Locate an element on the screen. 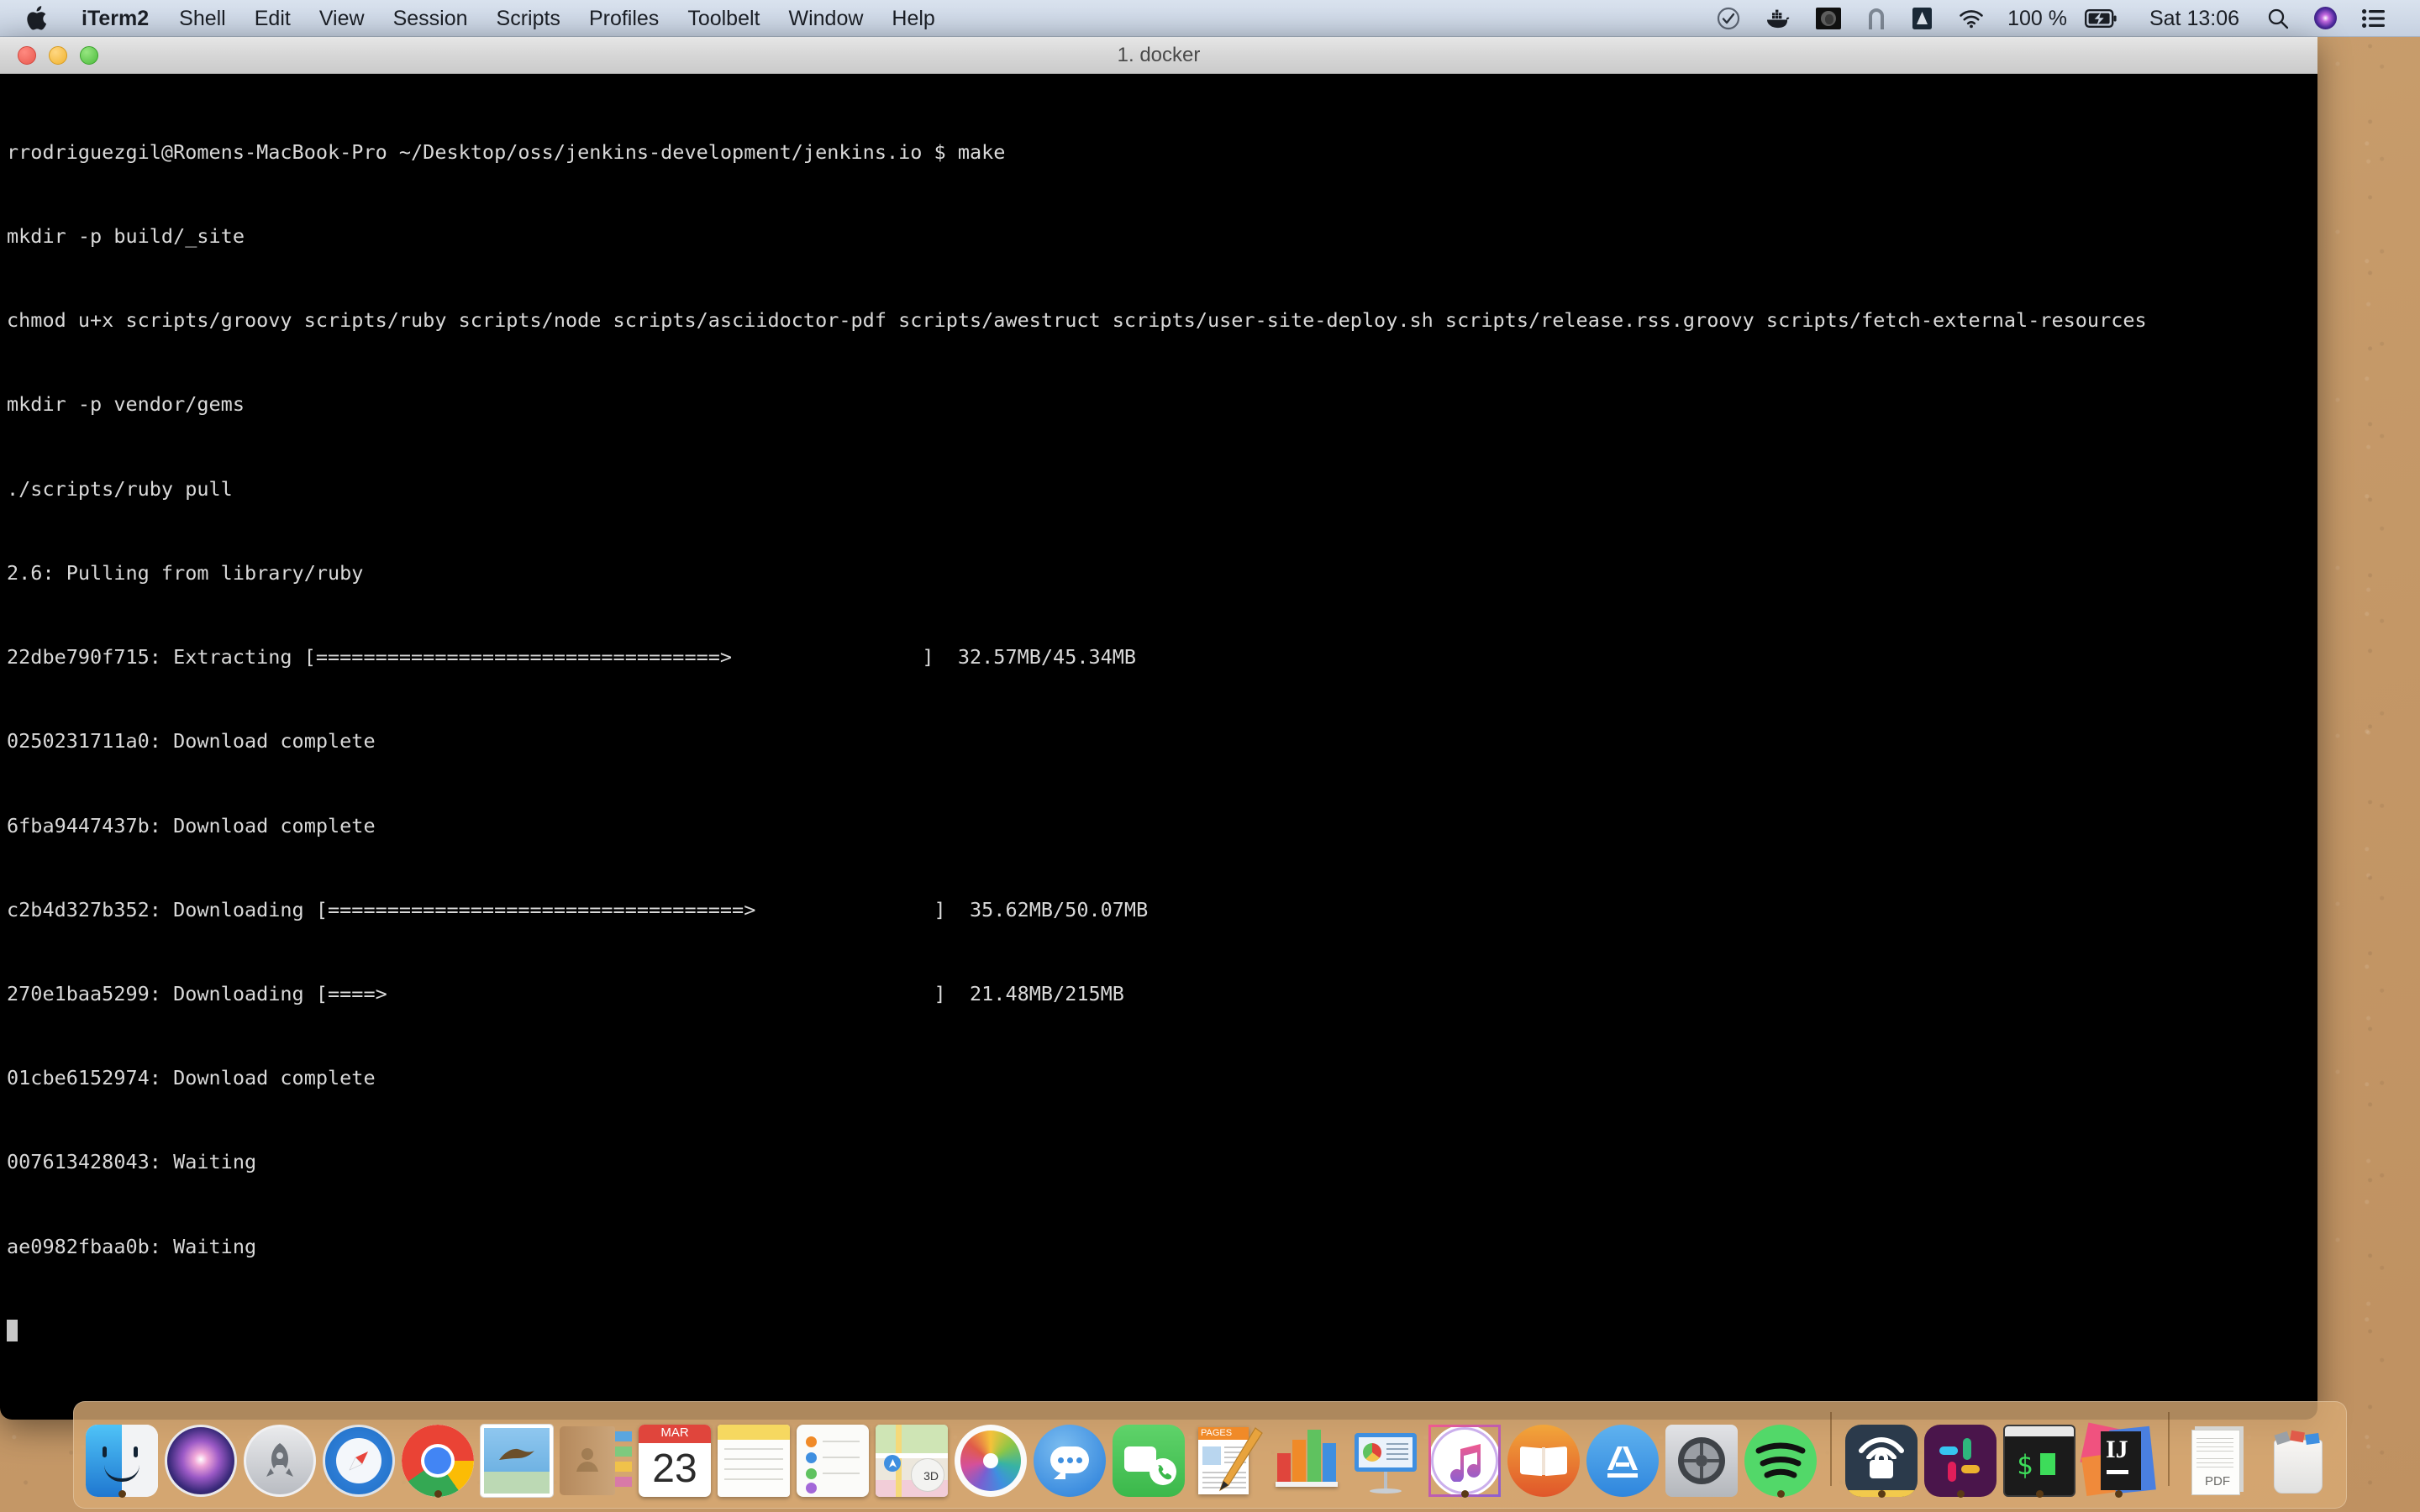  dock-item-notes is located at coordinates (753, 1451).